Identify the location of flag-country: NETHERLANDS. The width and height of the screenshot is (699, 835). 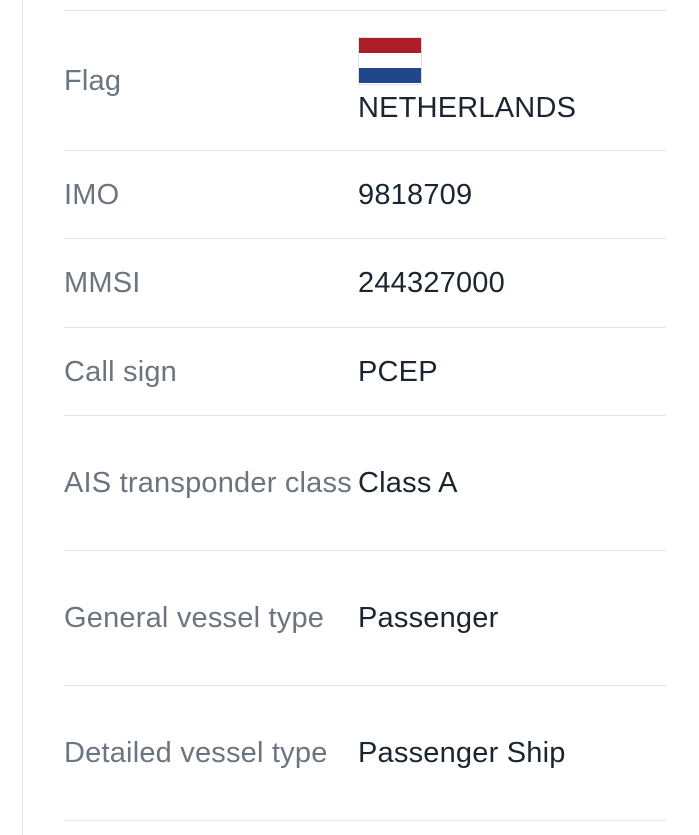
(467, 107).